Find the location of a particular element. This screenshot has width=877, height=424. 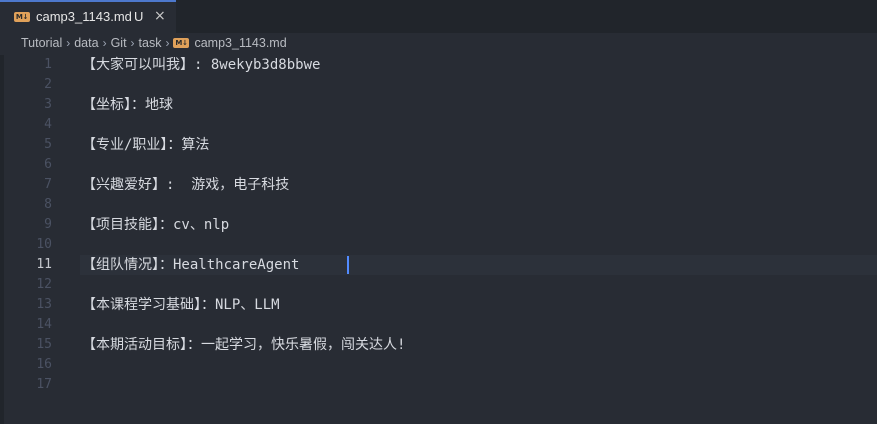

line-number: 9 is located at coordinates (48, 224).